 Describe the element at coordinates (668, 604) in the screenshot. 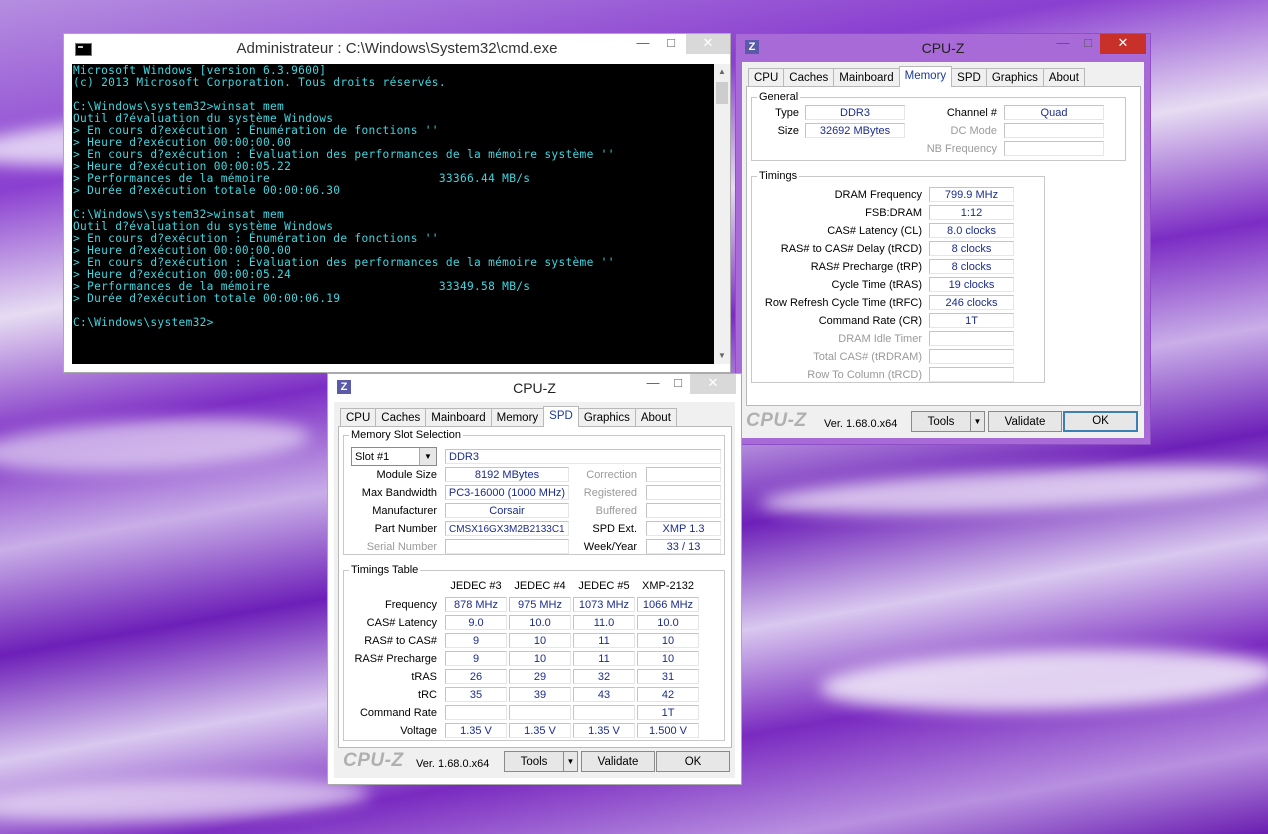

I see `timings-cell: 1066 MHz` at that location.